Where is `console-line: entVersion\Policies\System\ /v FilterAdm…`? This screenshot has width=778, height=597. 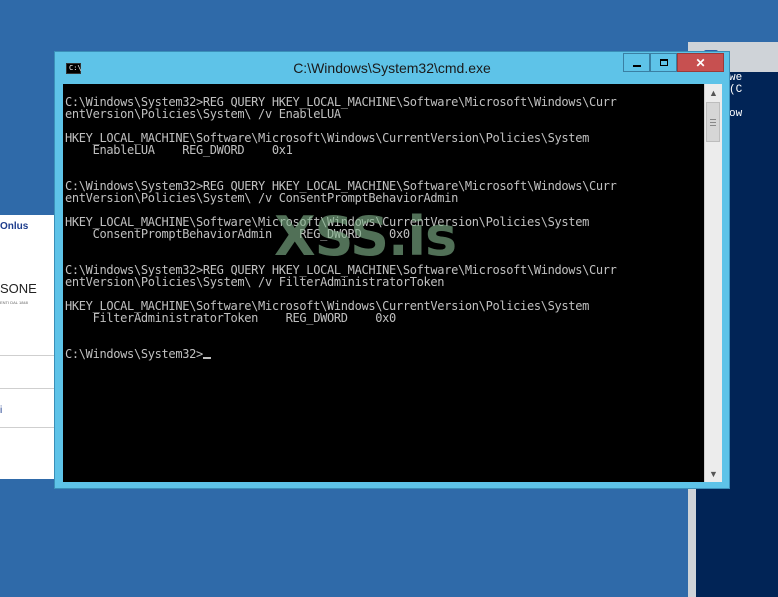 console-line: entVersion\Policies\System\ /v FilterAdm… is located at coordinates (255, 282).